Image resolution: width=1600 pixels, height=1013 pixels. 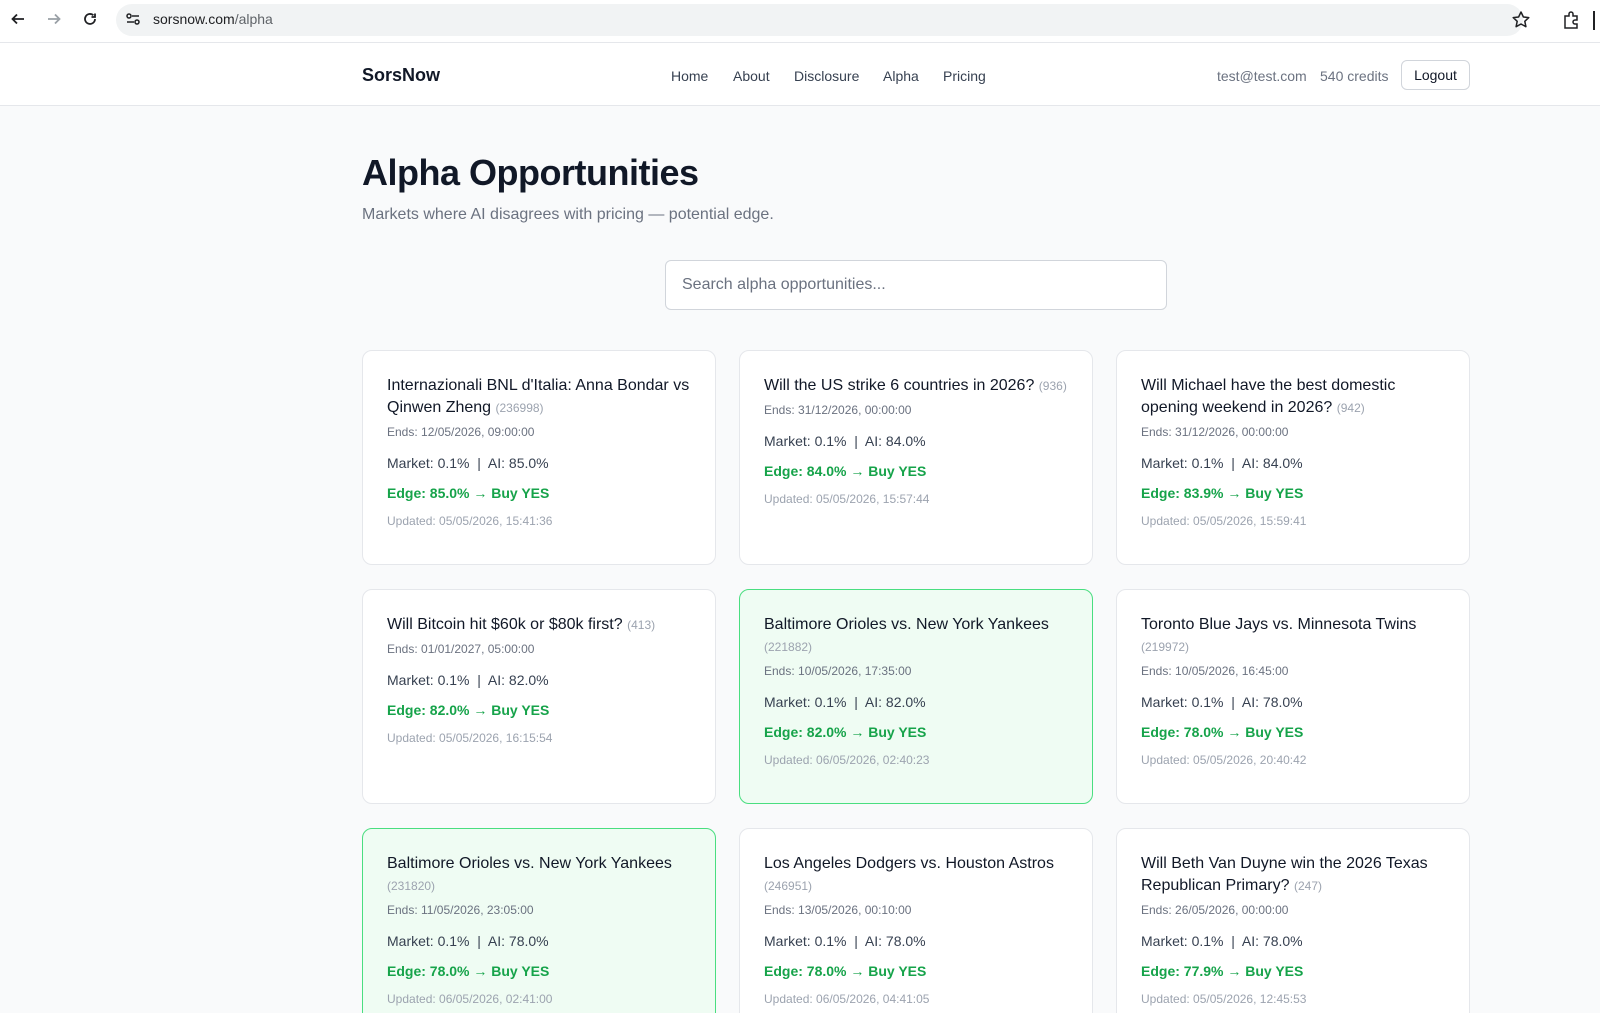 What do you see at coordinates (1052, 386) in the screenshot?
I see `card-id: (936)` at bounding box center [1052, 386].